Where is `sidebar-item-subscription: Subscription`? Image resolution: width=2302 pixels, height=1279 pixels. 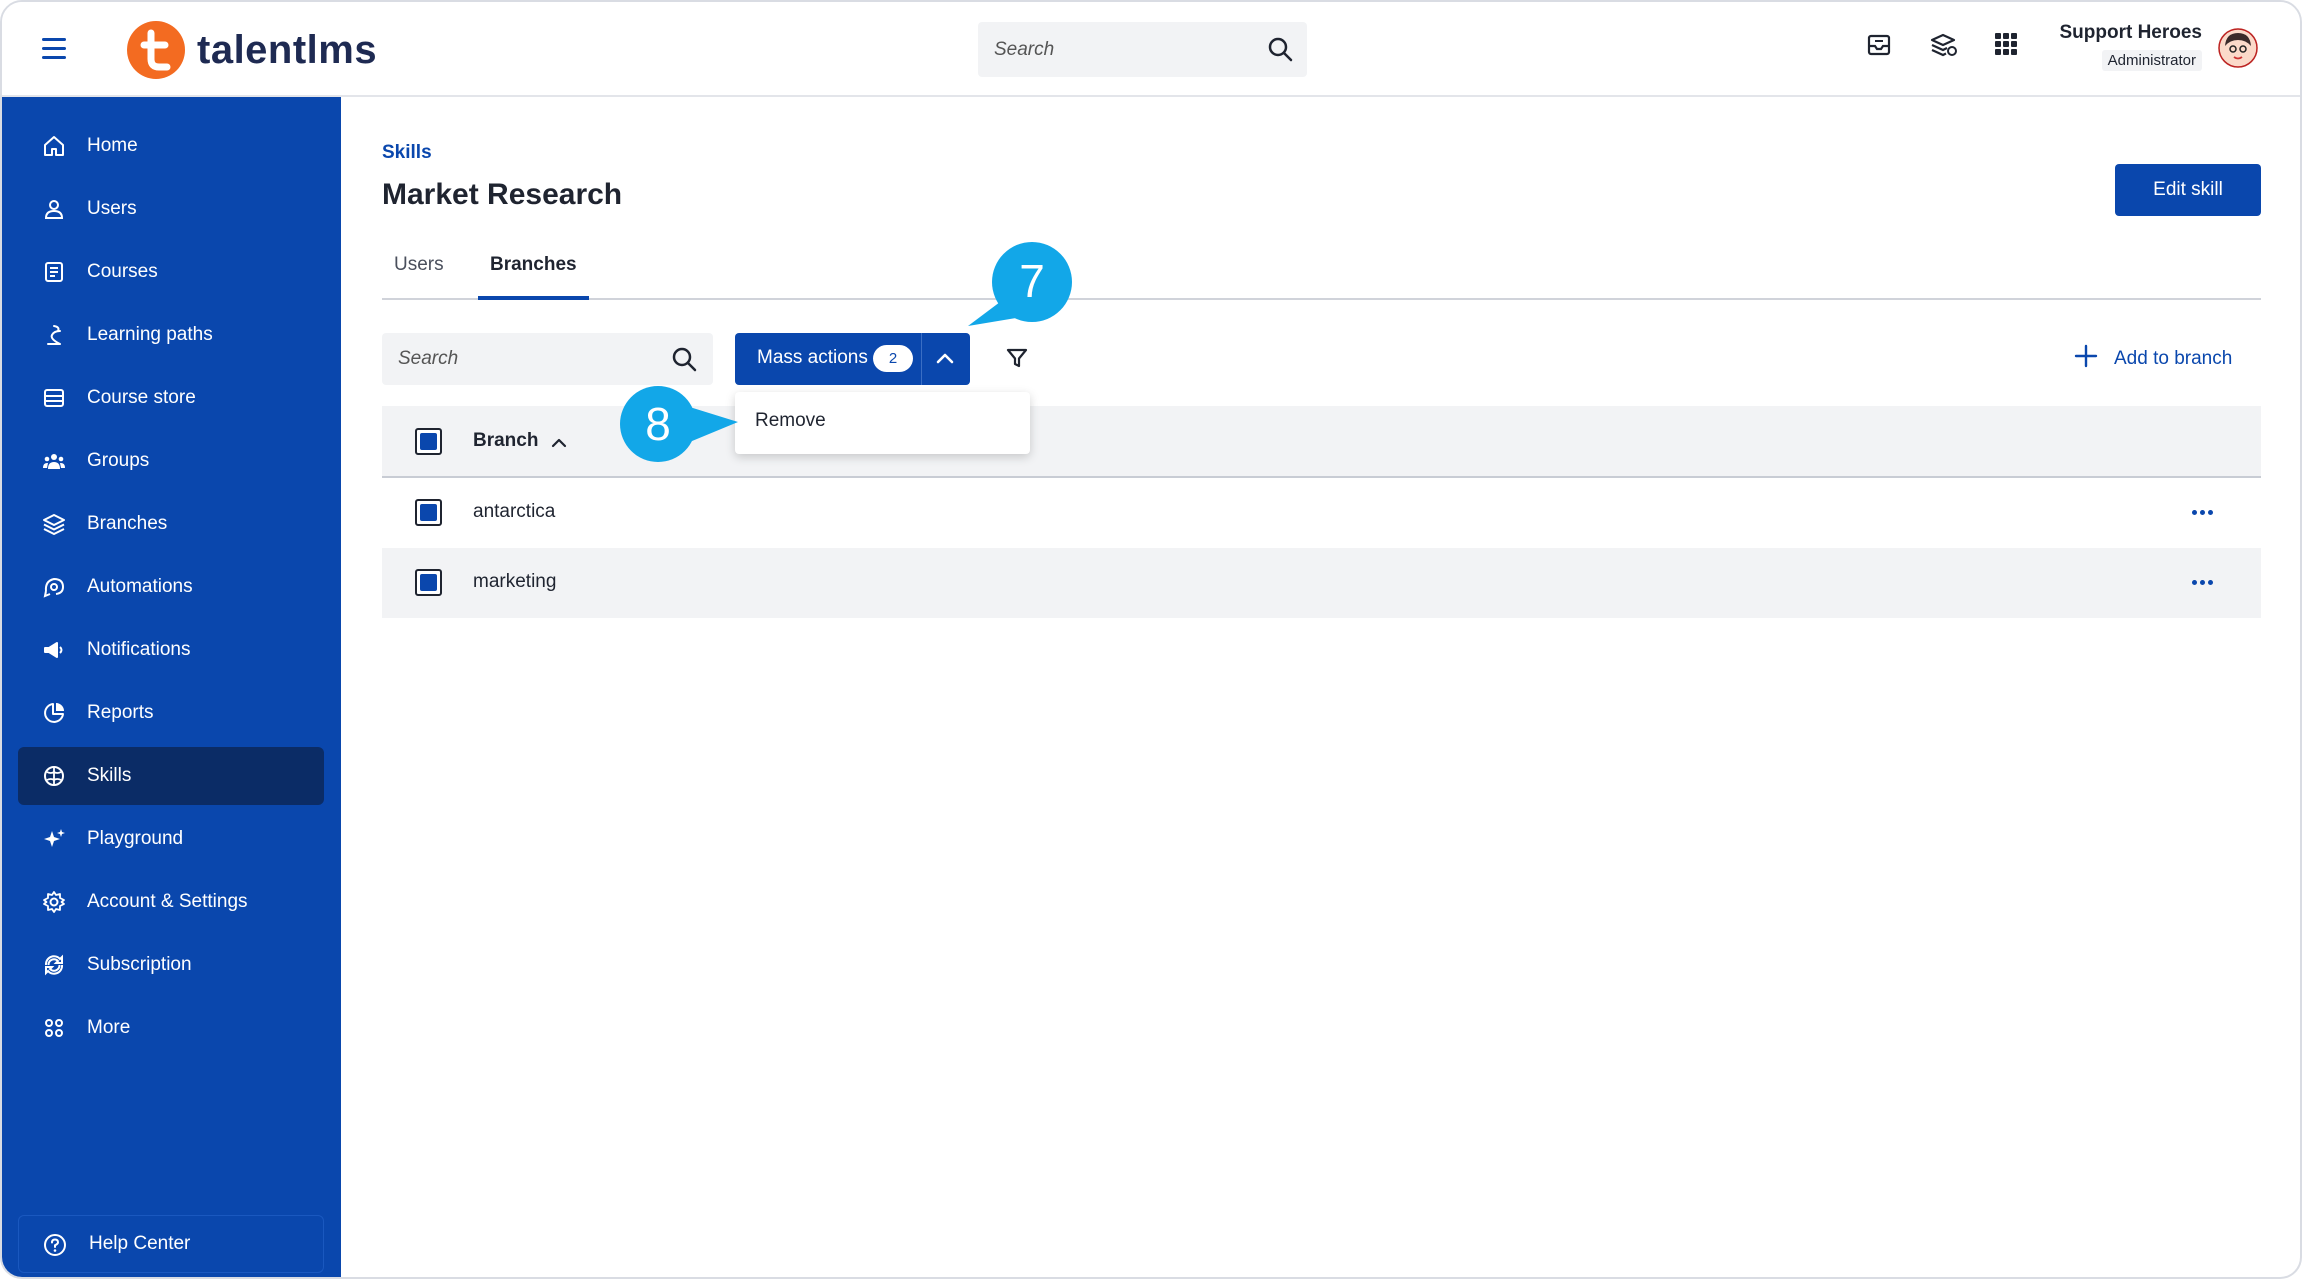
sidebar-item-subscription: Subscription is located at coordinates (171, 965).